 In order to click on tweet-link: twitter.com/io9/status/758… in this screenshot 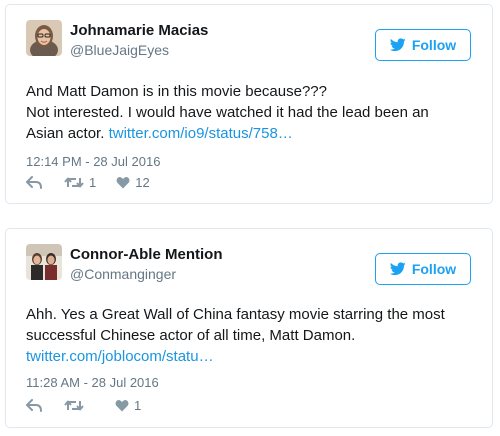, I will do `click(201, 133)`.